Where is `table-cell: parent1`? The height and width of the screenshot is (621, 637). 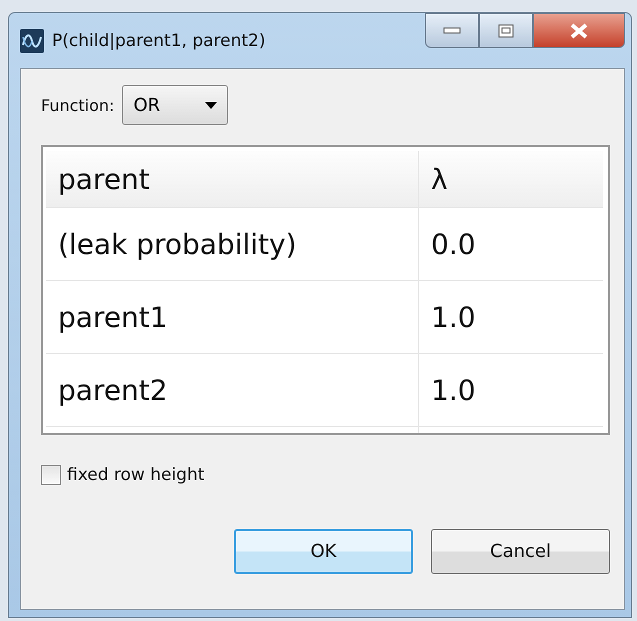
table-cell: parent1 is located at coordinates (232, 317).